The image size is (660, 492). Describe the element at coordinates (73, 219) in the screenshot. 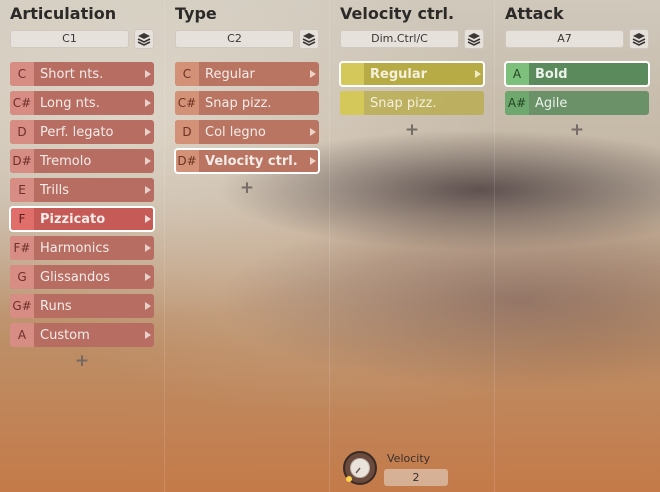

I see `slot-label: Pizzicato` at that location.